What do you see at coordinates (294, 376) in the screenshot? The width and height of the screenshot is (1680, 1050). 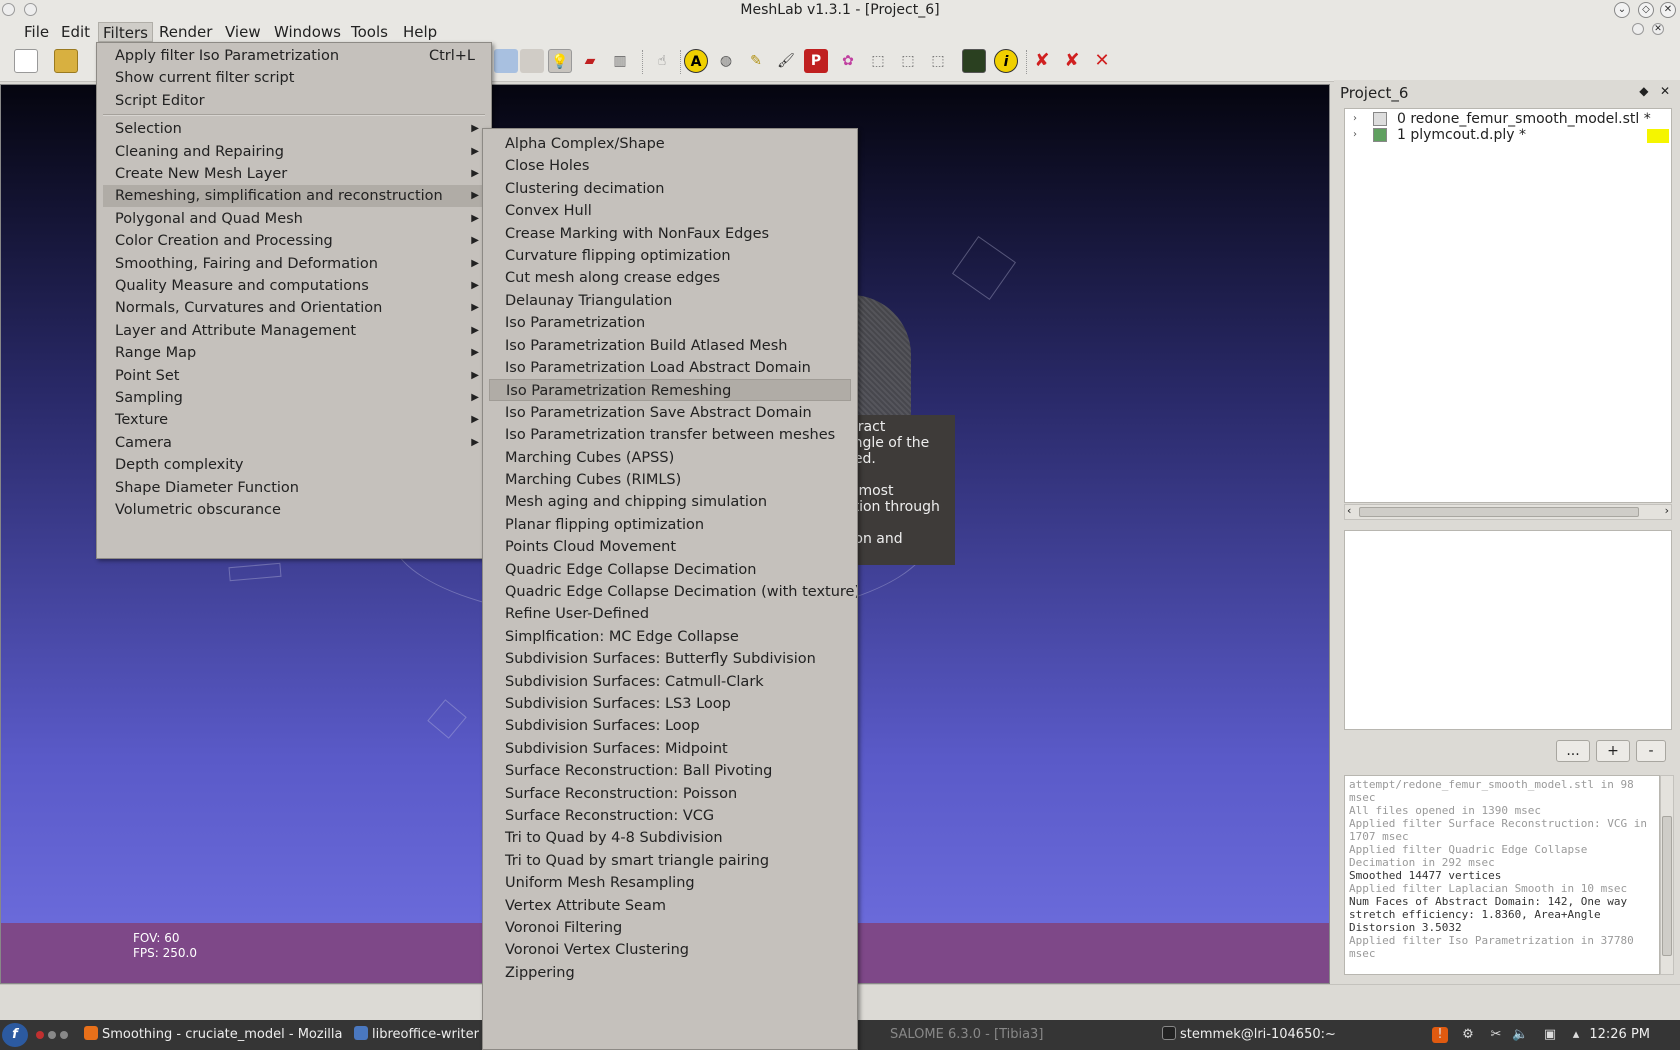 I see `filters-menu-item-point-set: Point Set ▶` at bounding box center [294, 376].